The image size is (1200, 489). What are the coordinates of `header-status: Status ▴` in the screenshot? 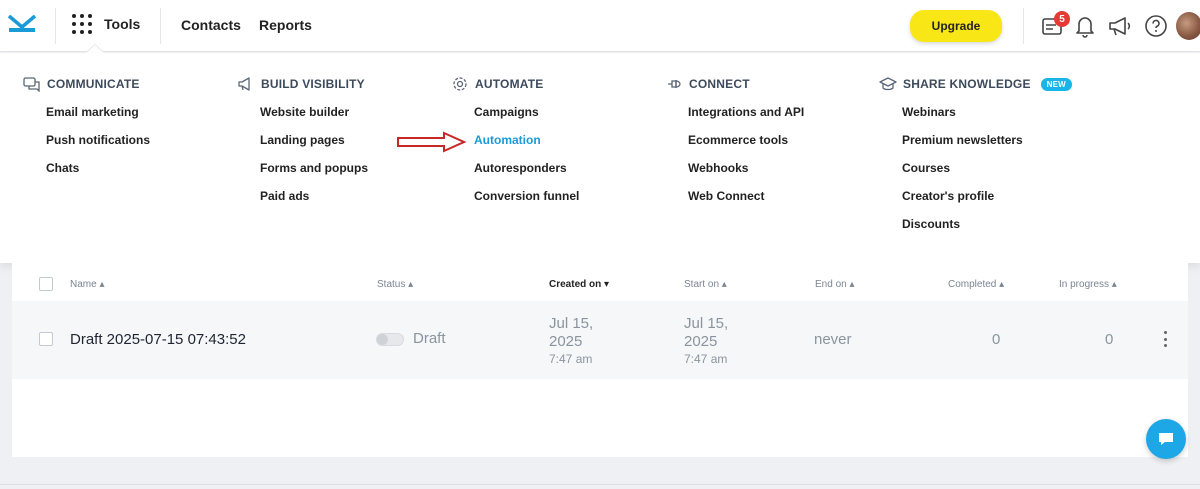 It's located at (395, 284).